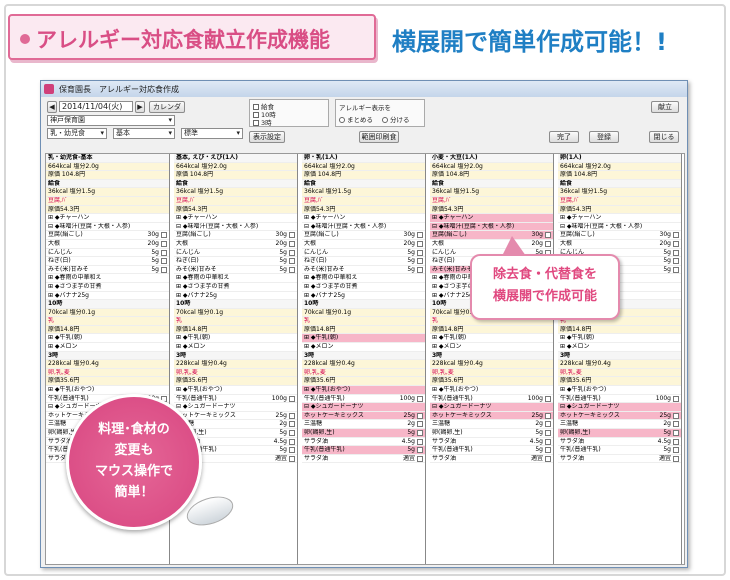  I want to click on column-header: 乳・幼児食-基本, so click(107, 158).